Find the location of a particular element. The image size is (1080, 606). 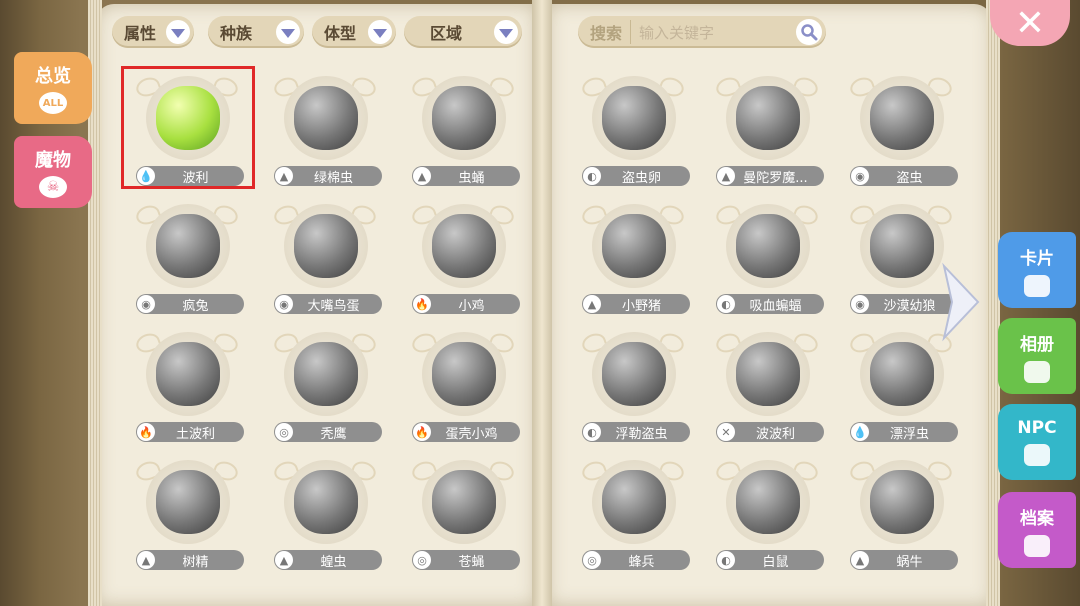

search-icon is located at coordinates (809, 32).